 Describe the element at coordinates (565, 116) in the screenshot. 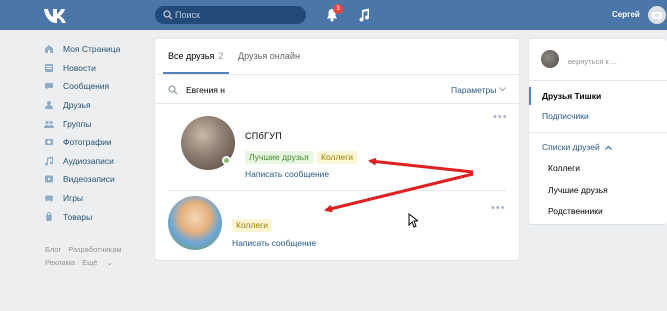

I see `right-nav-subscribers: Подписчики` at that location.